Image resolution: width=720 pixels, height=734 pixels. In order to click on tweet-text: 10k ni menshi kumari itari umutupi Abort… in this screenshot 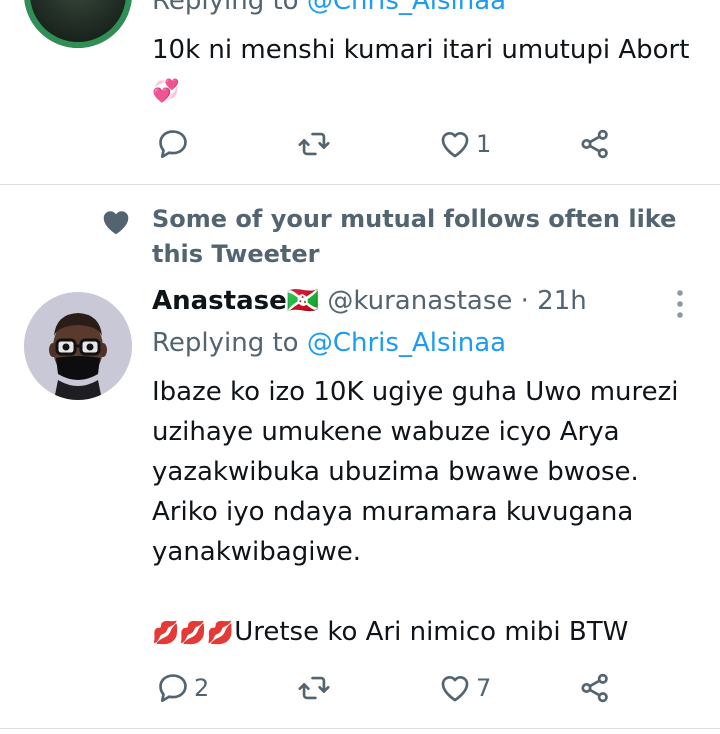, I will do `click(422, 71)`.